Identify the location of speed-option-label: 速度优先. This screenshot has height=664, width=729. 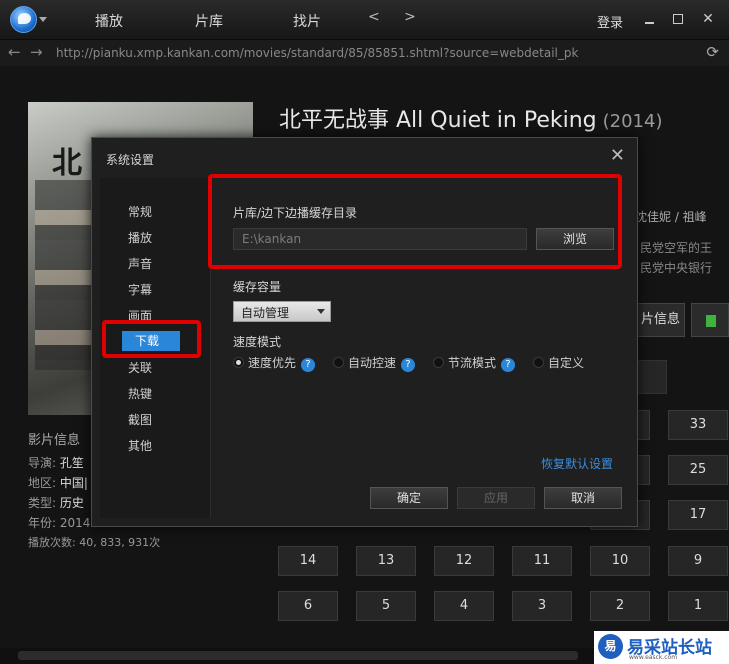
(272, 363).